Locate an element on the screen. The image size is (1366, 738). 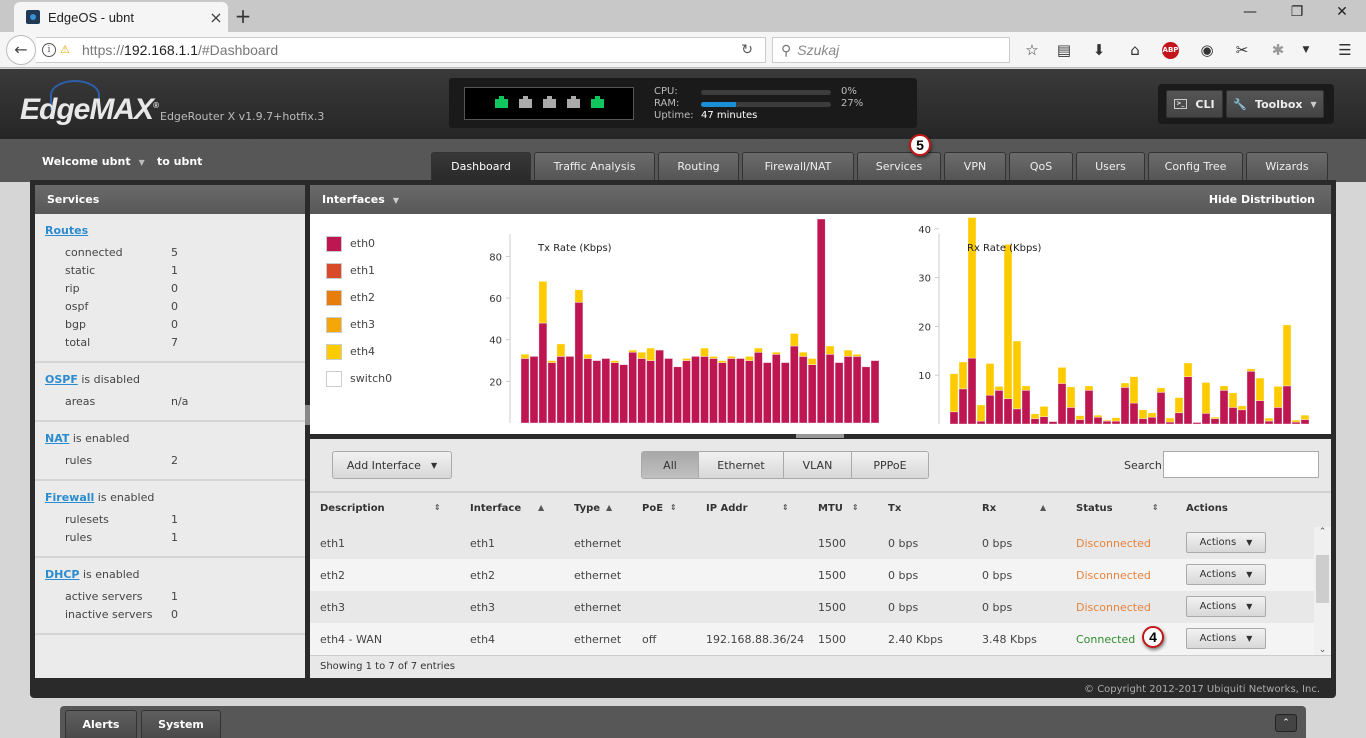
tab-vpn: VPN is located at coordinates (975, 166).